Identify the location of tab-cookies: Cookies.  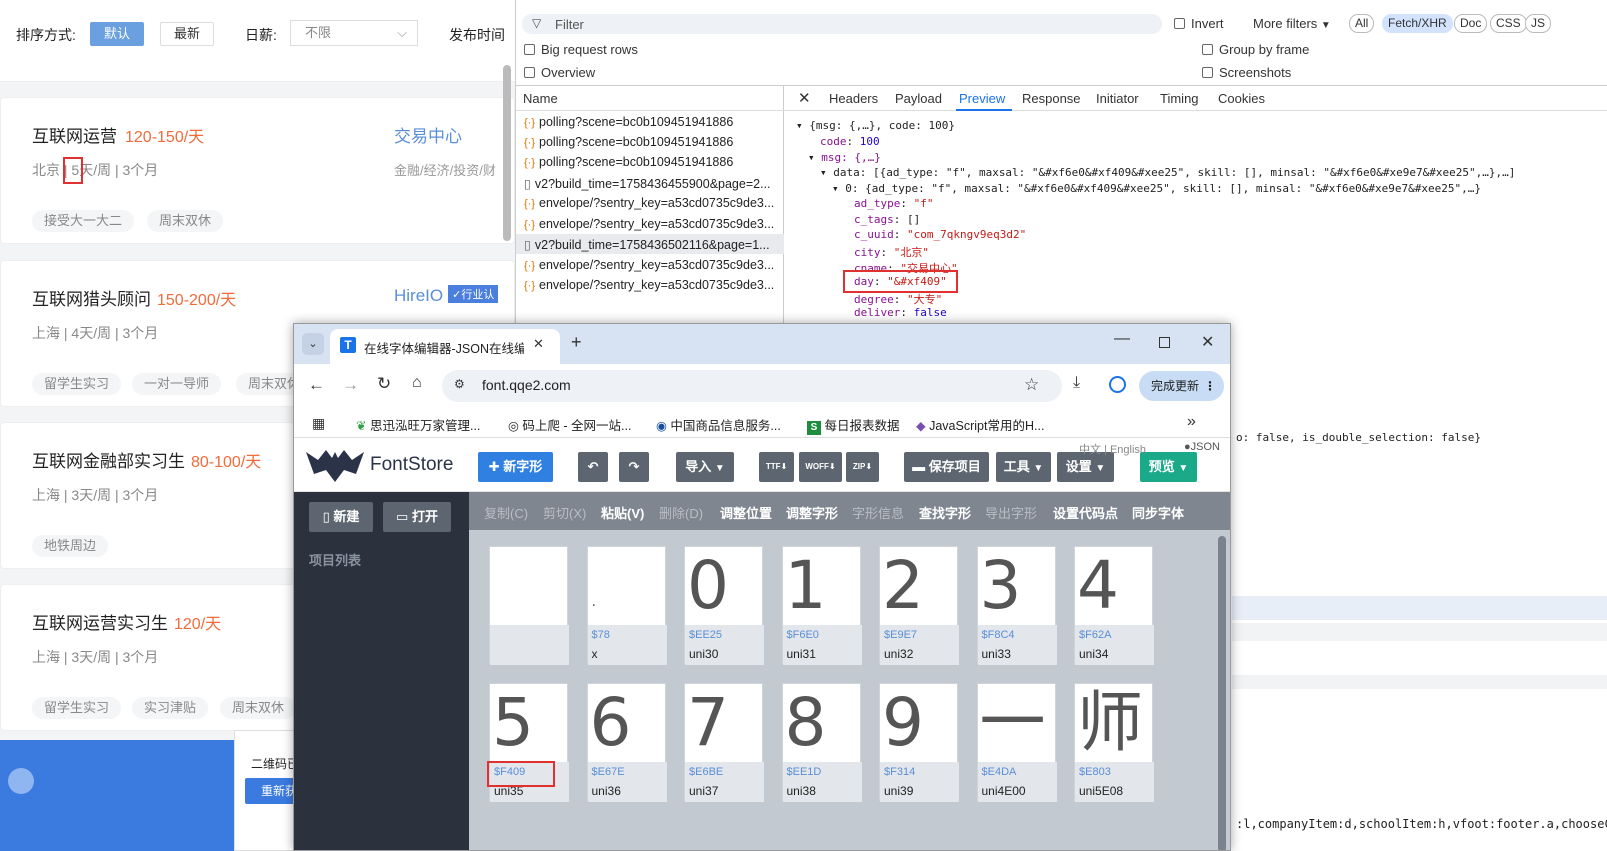
(1241, 98).